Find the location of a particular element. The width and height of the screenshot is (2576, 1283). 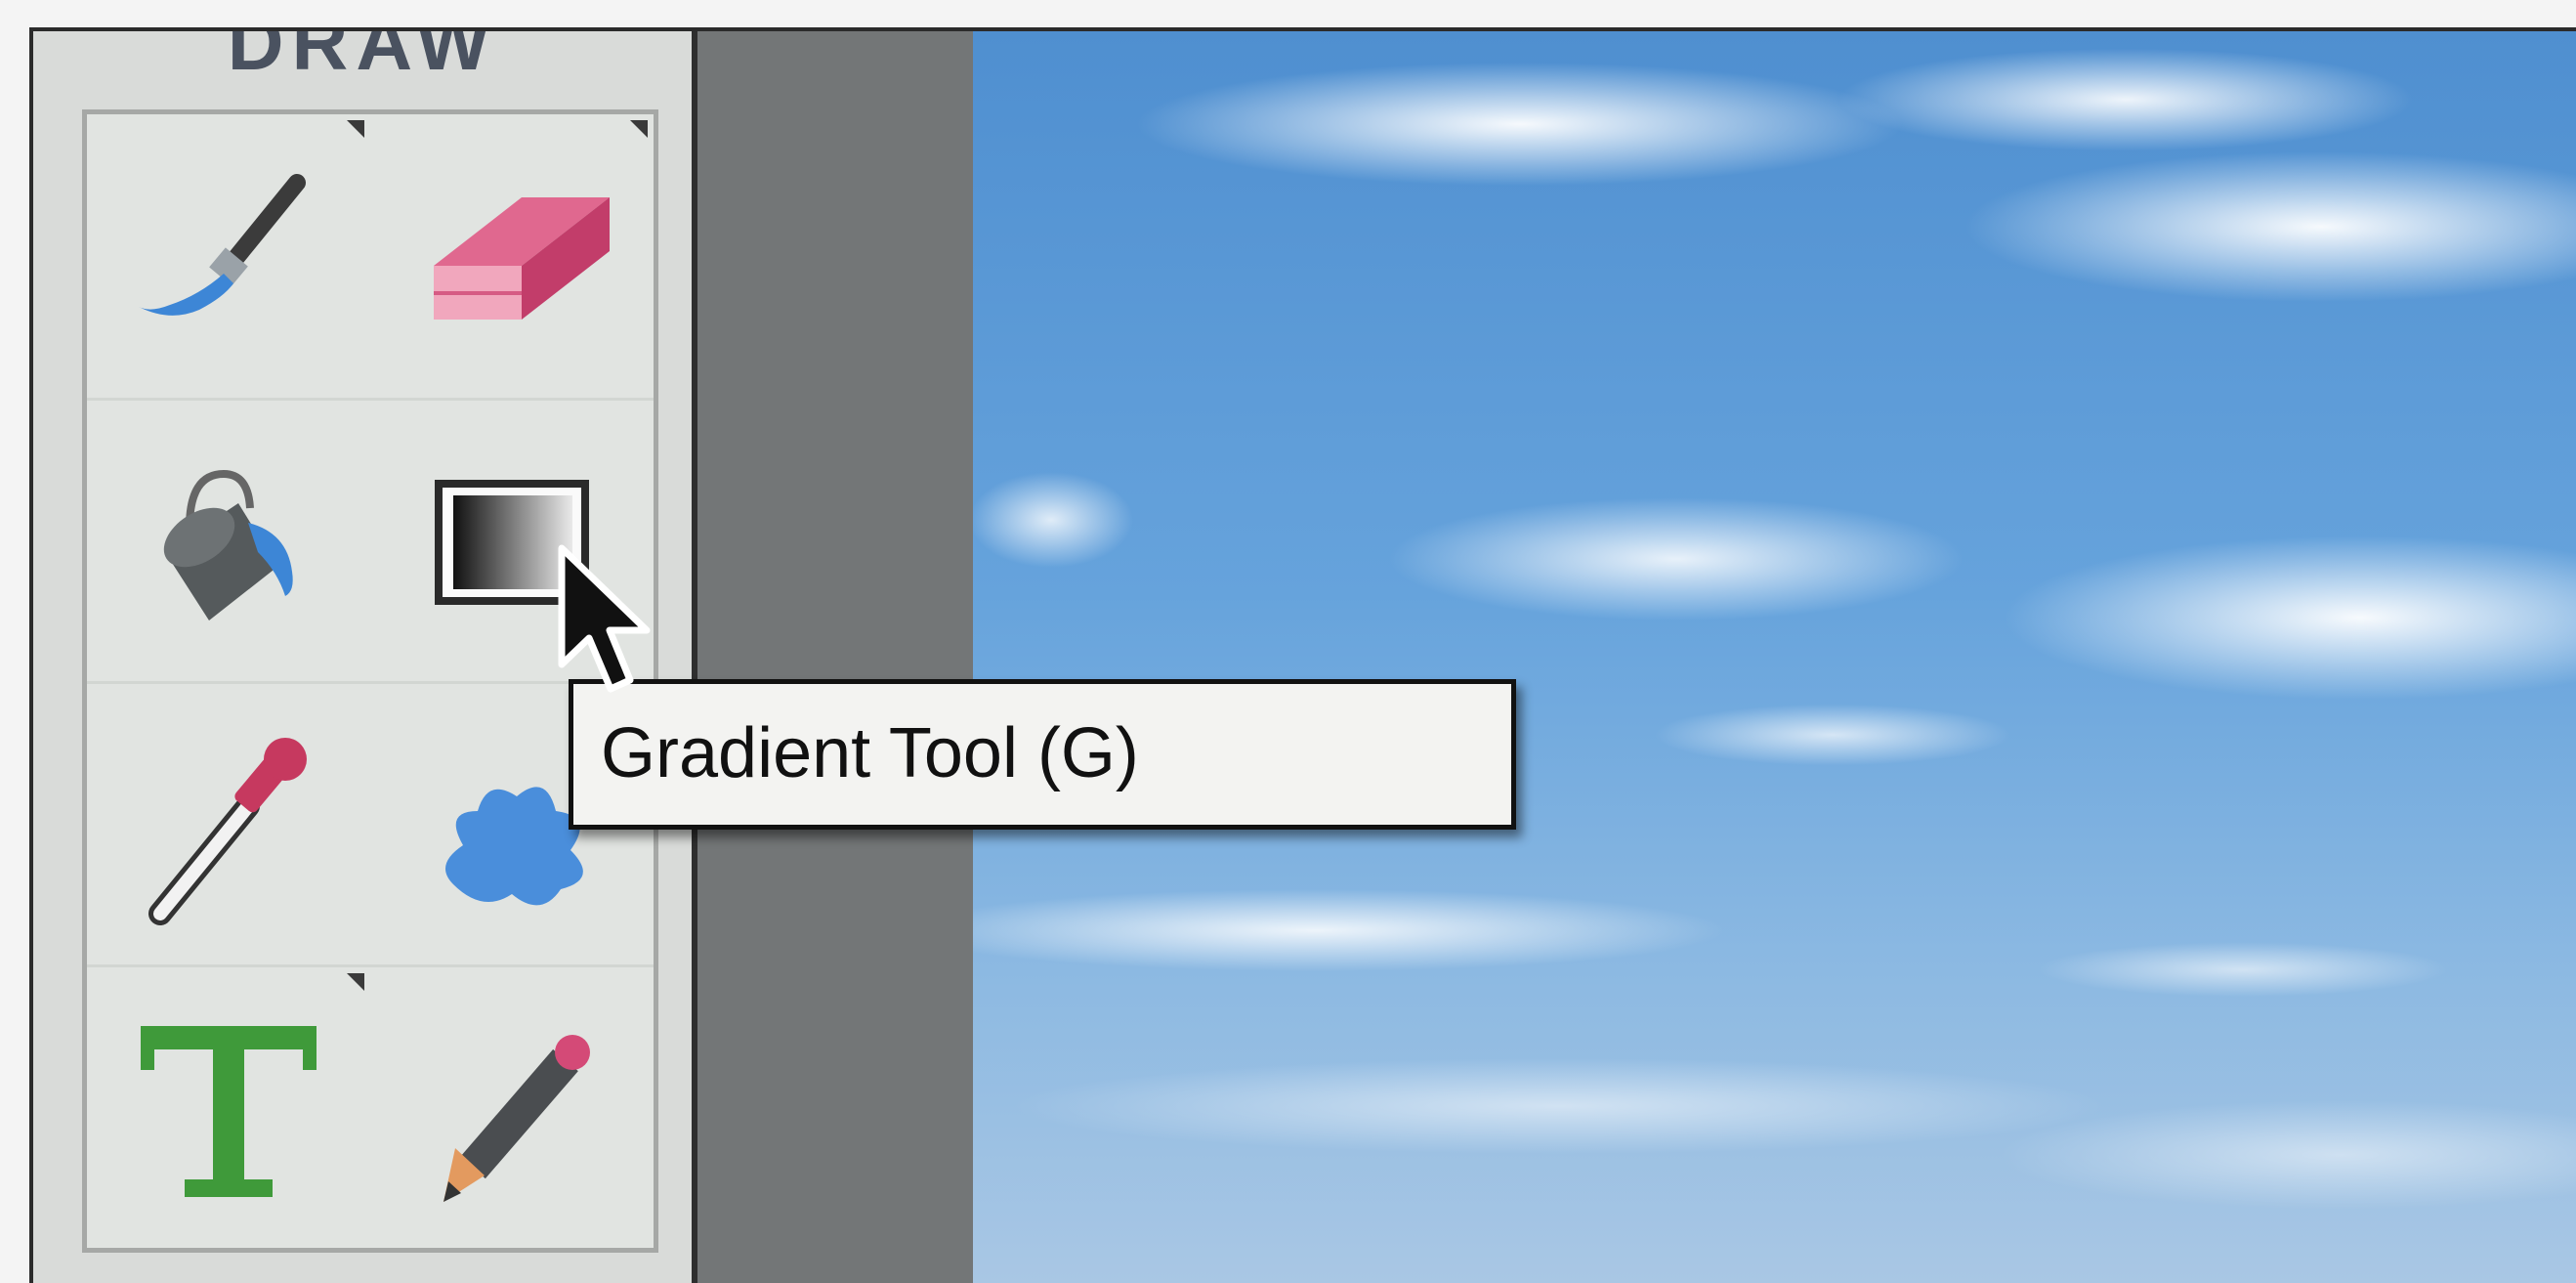

type-tool-button is located at coordinates (228, 1109).